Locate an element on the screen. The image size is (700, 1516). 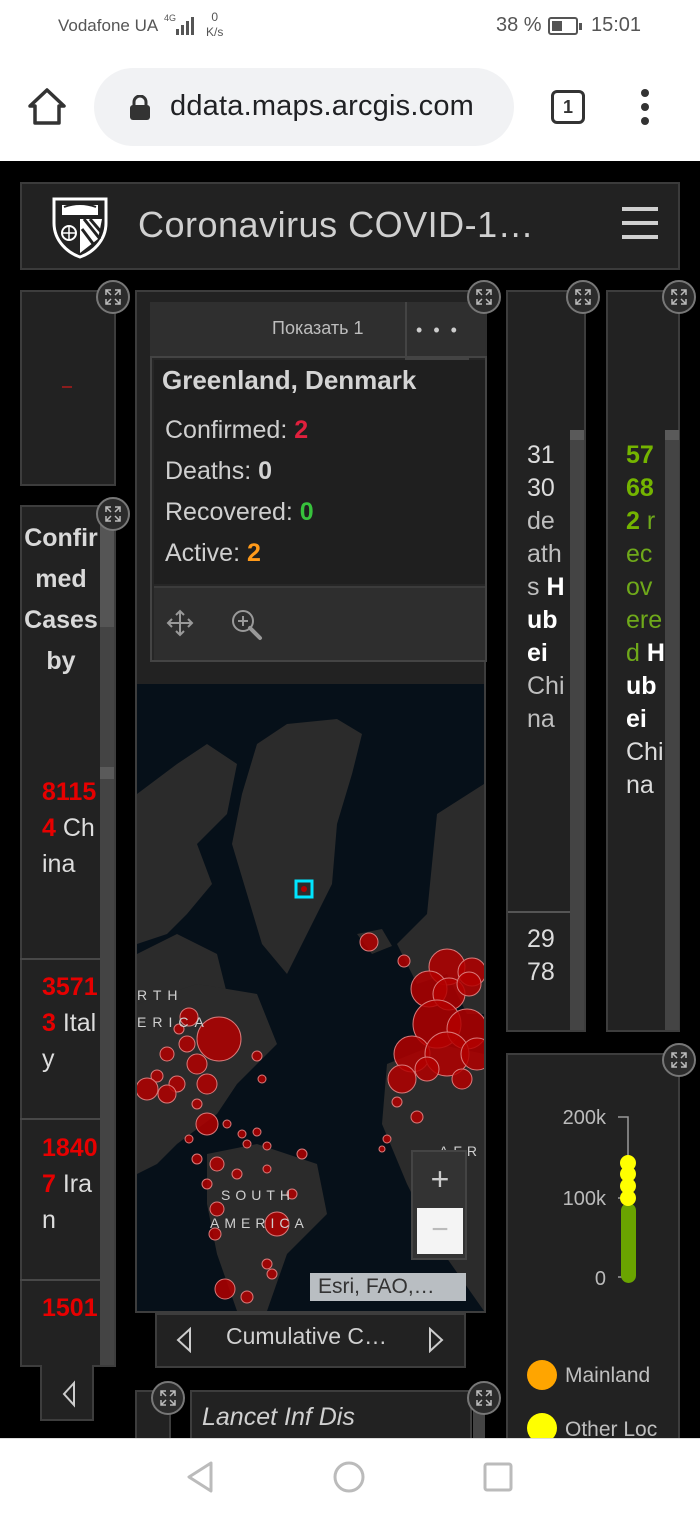
field-label: Deaths: is located at coordinates (212, 471).